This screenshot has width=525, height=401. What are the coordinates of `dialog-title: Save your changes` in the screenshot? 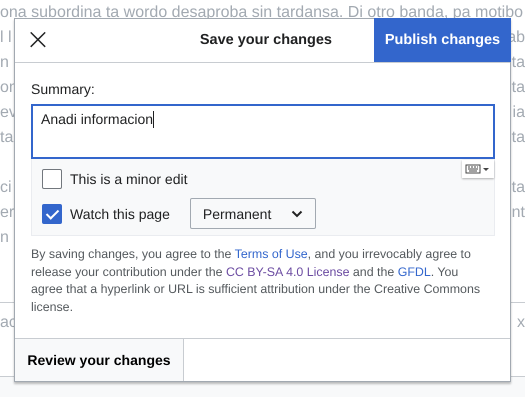 It's located at (265, 40).